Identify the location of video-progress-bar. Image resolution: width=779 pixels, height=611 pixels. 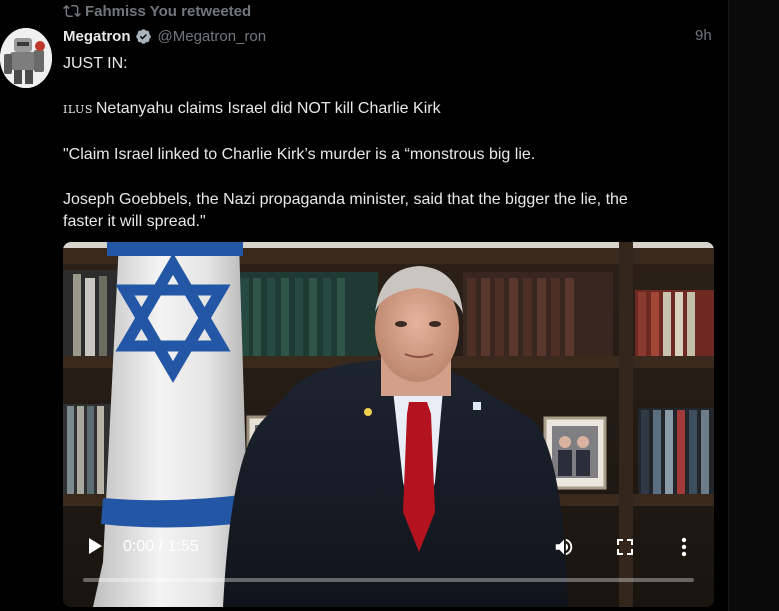
(388, 580).